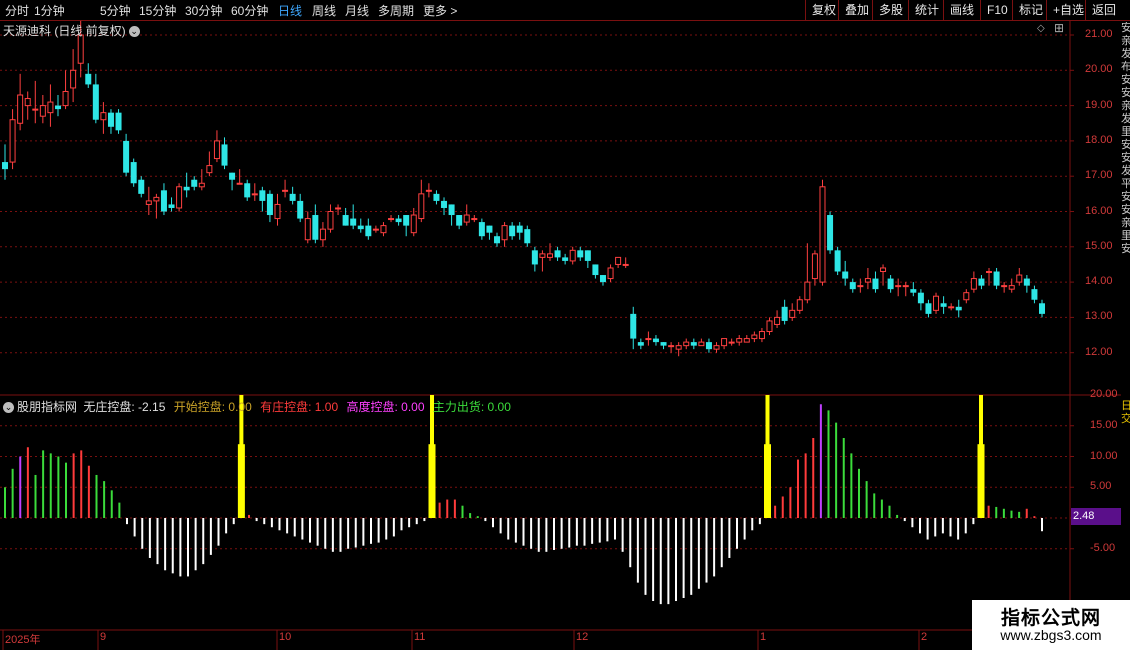 Image resolution: width=1130 pixels, height=650 pixels. Describe the element at coordinates (440, 10) in the screenshot. I see `period-more: 更多 >` at that location.